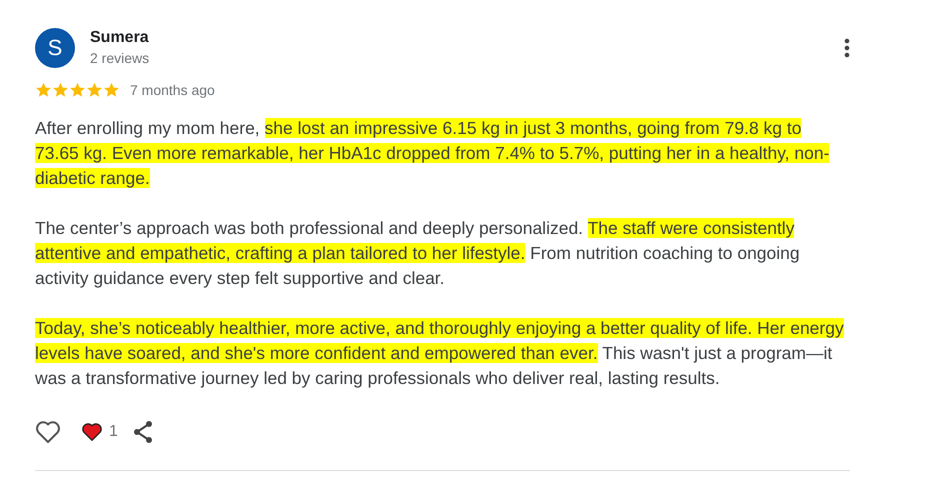  Describe the element at coordinates (55, 48) in the screenshot. I see `avatar: S` at that location.